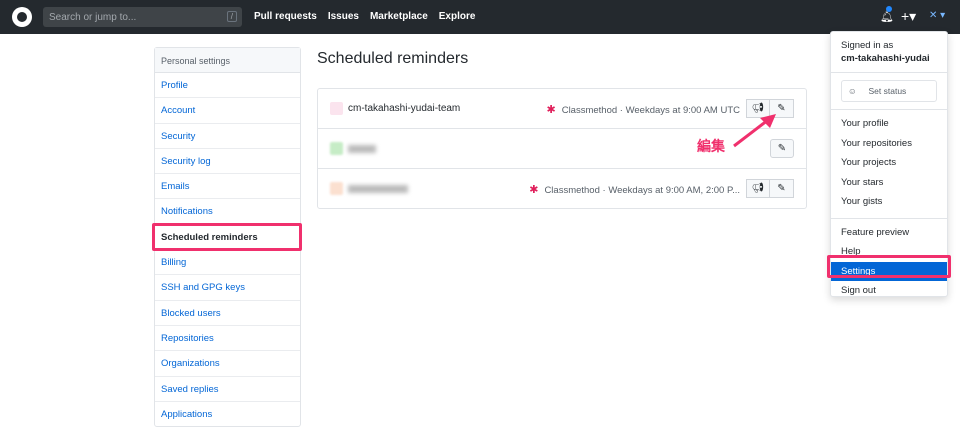 The height and width of the screenshot is (431, 960). What do you see at coordinates (889, 163) in the screenshot?
I see `menu-your-projects: Your projects` at bounding box center [889, 163].